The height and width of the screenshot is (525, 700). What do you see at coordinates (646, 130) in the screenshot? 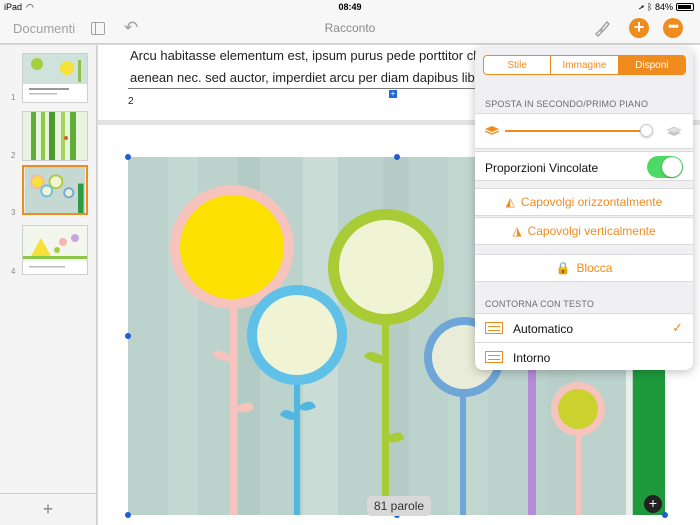
I see `layer-slider-knob` at bounding box center [646, 130].